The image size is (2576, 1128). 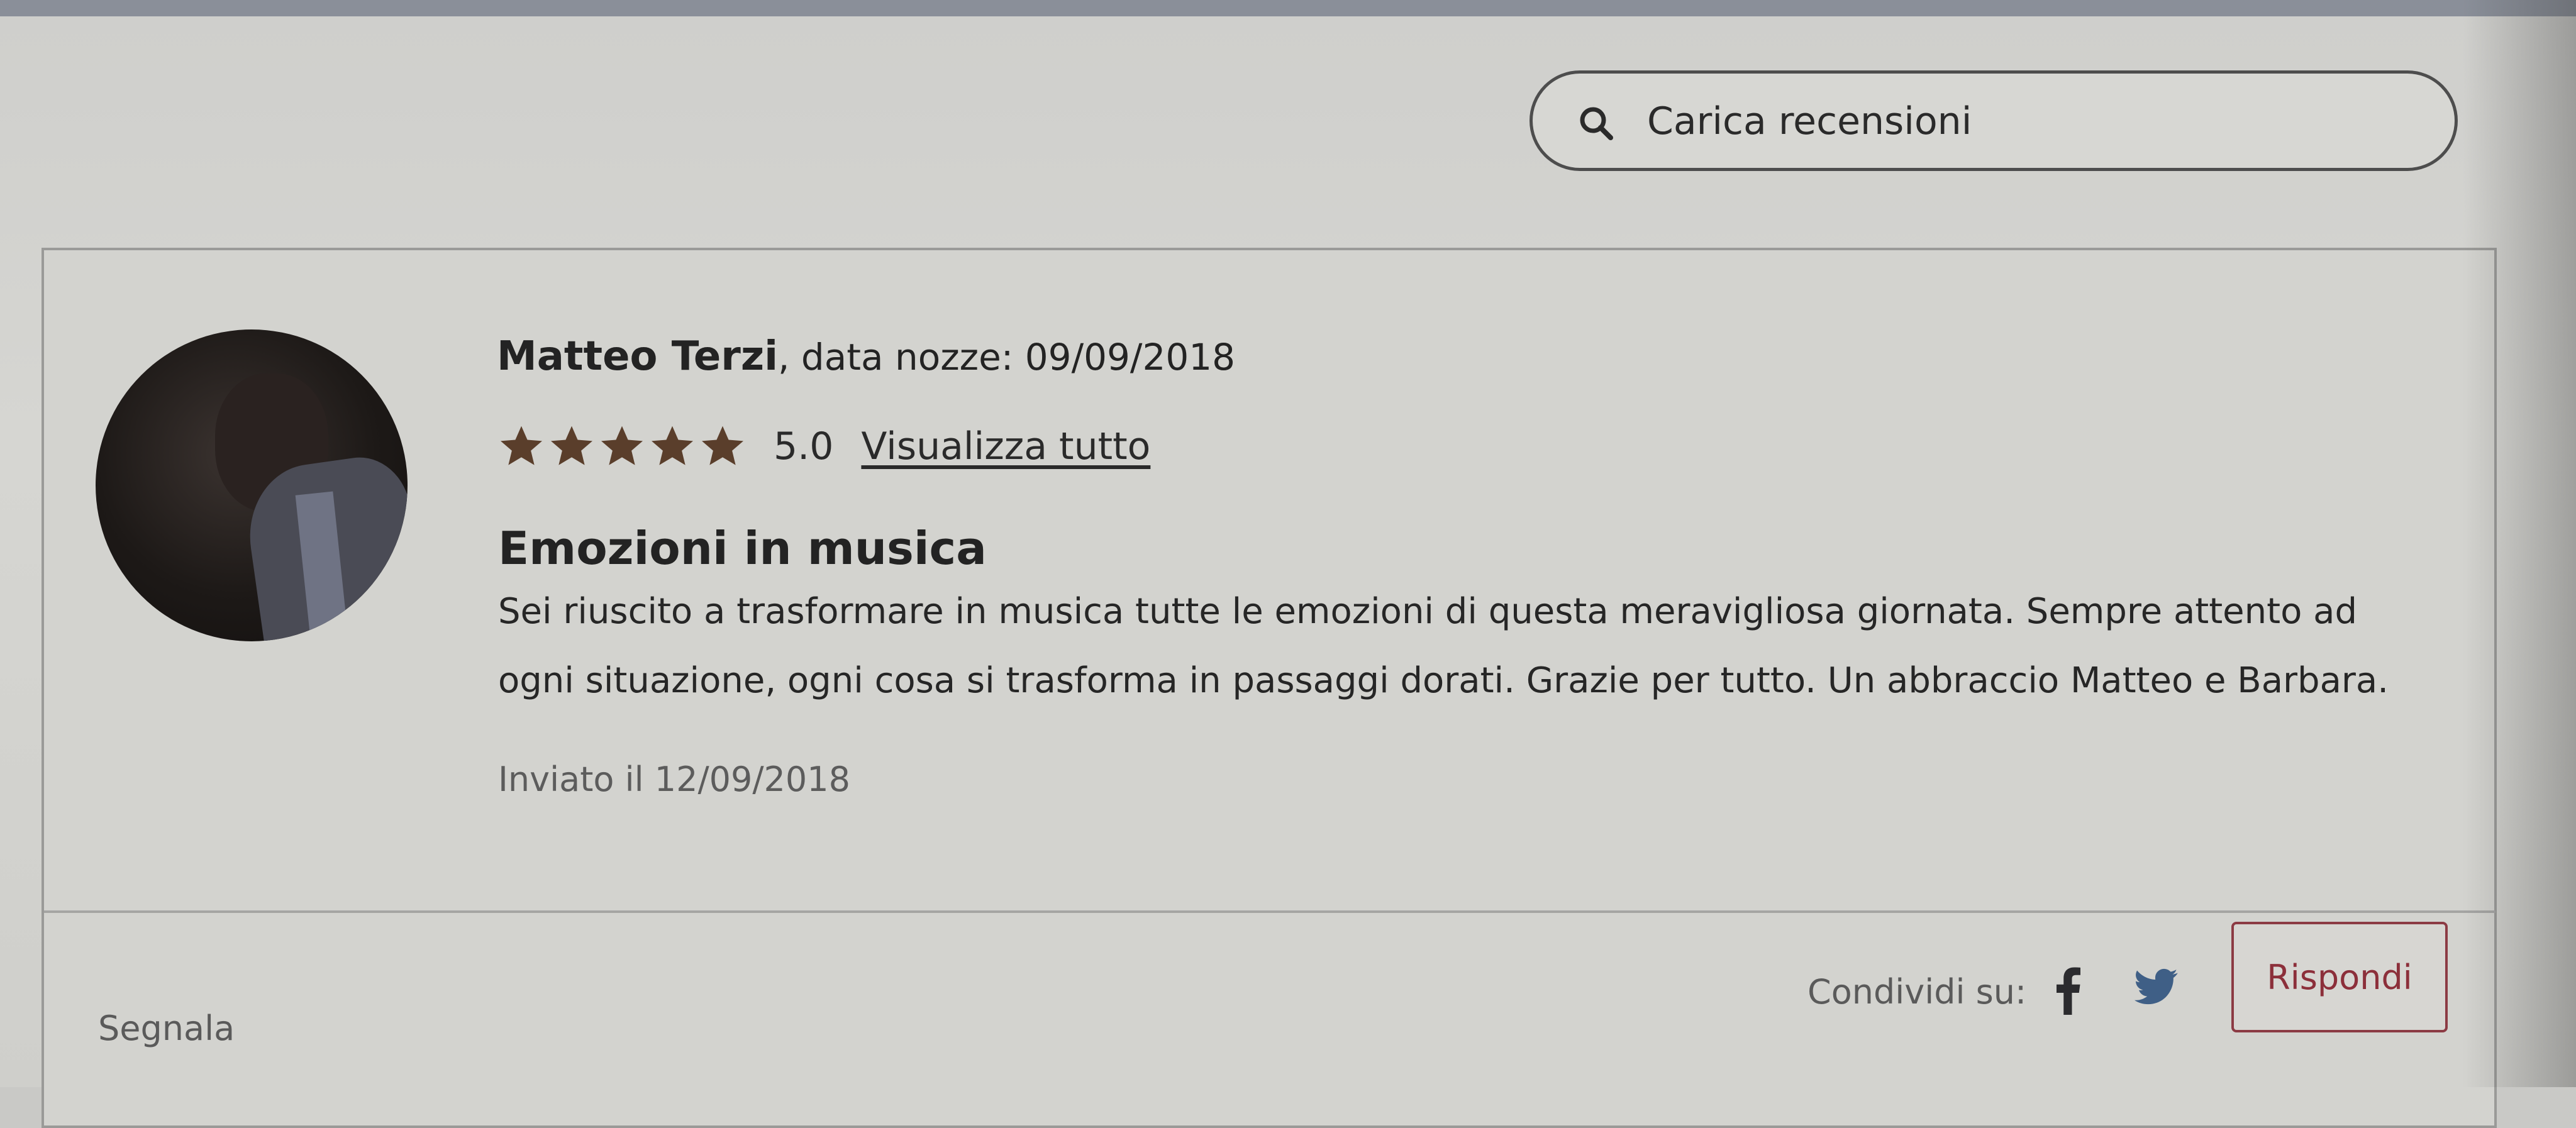 What do you see at coordinates (166, 1029) in the screenshot?
I see `report-link: Segnala` at bounding box center [166, 1029].